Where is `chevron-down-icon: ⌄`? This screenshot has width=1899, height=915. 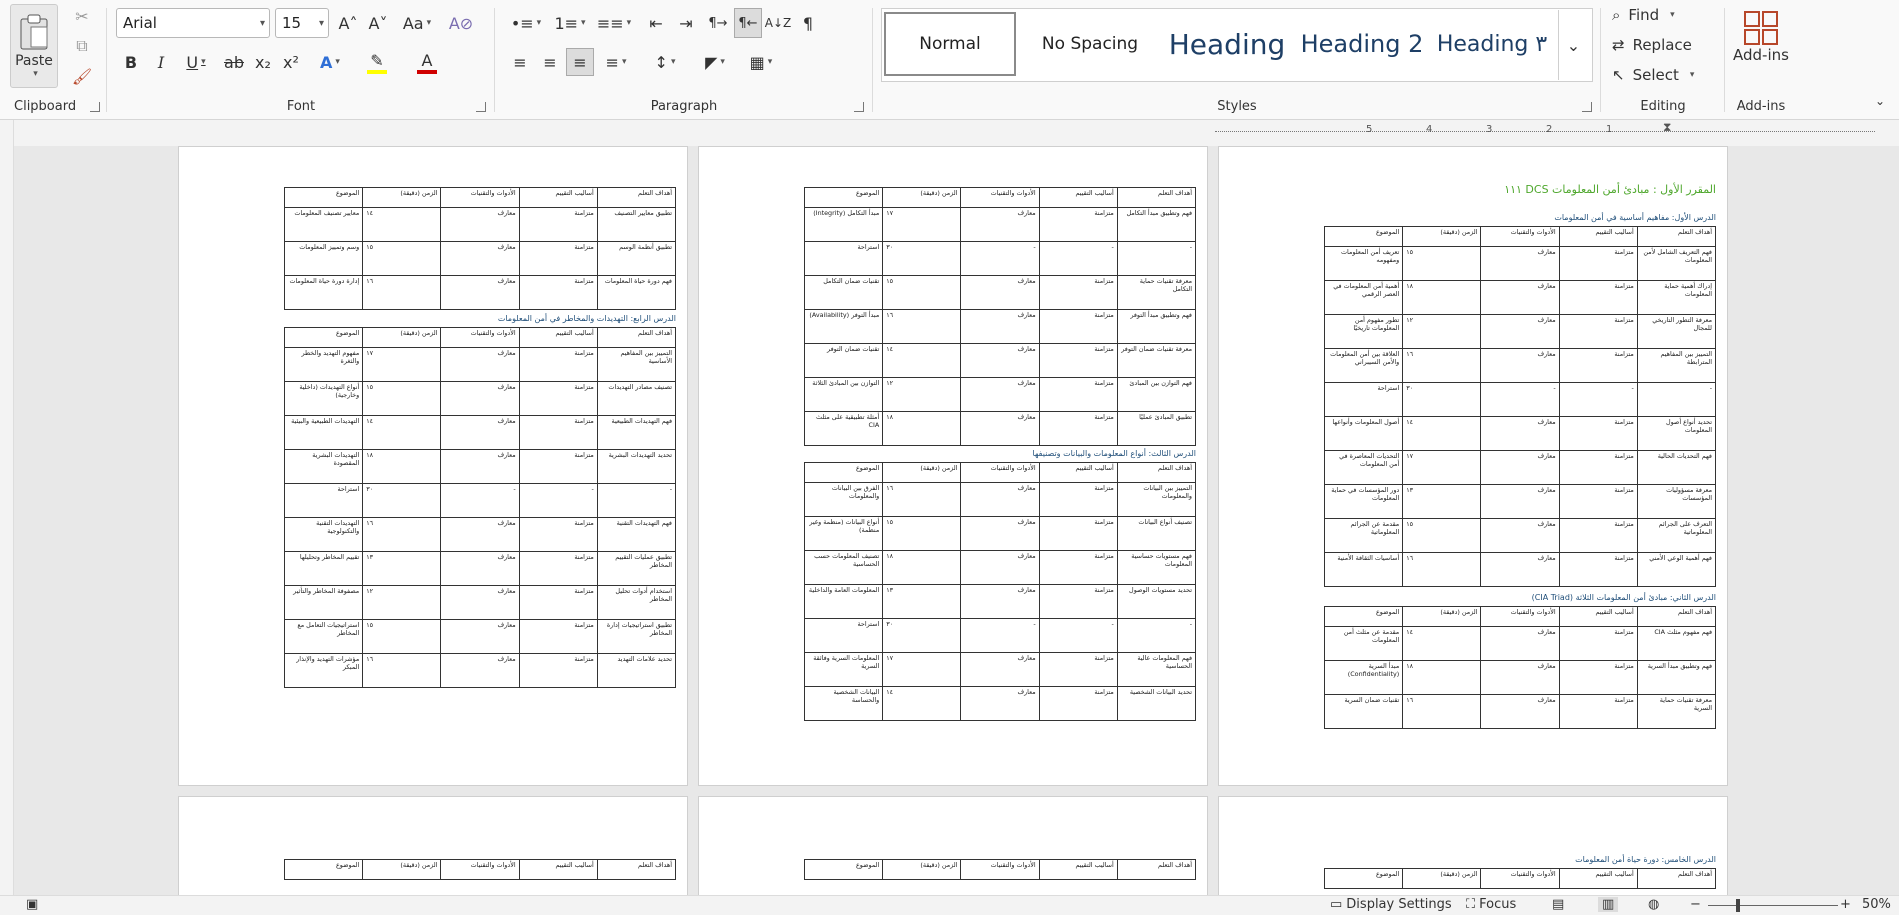 chevron-down-icon: ⌄ is located at coordinates (1880, 101).